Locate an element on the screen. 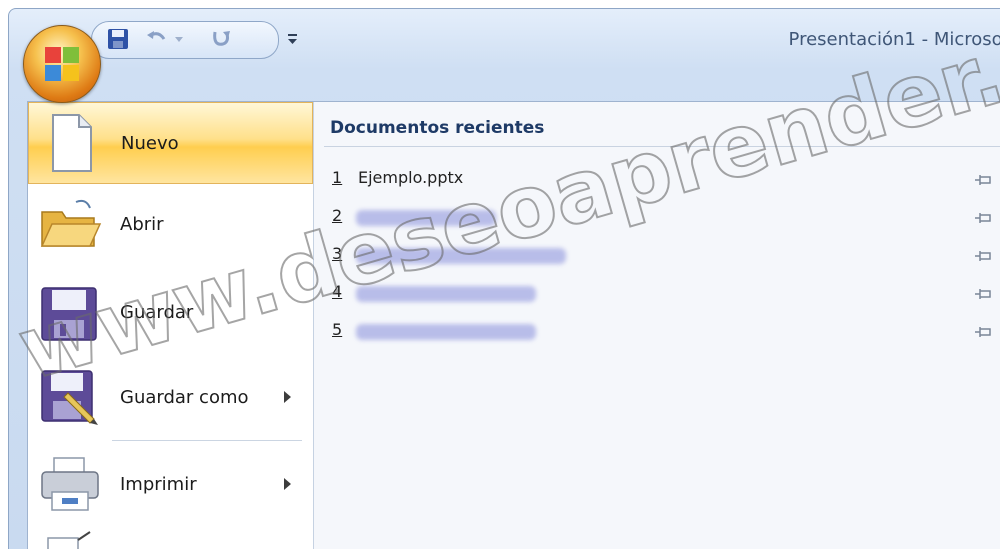 Image resolution: width=1000 pixels, height=549 pixels. customize-dropdown-icon is located at coordinates (293, 40).